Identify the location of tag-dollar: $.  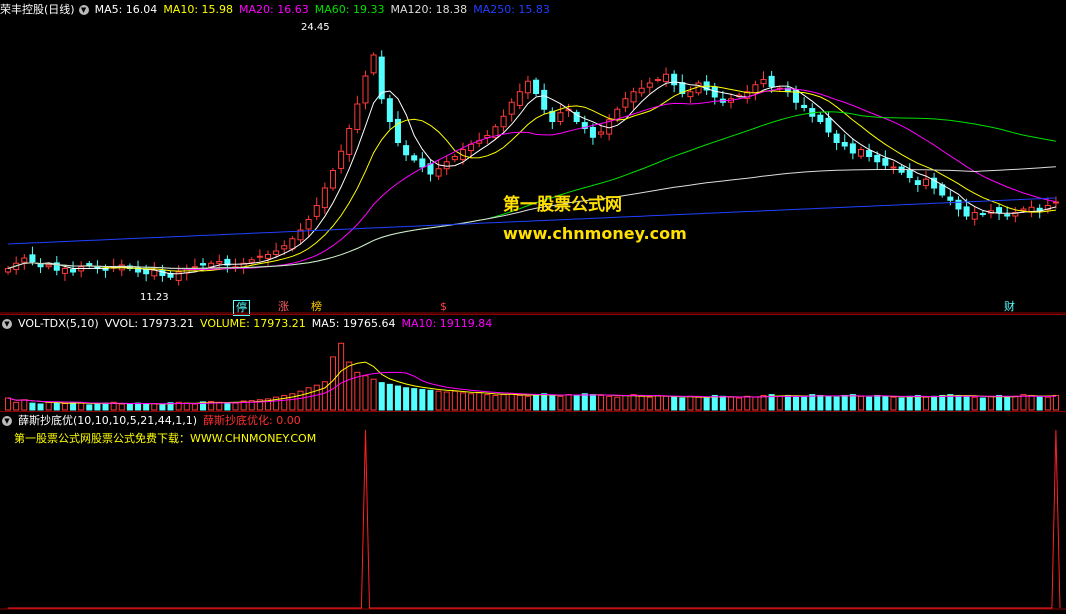
(443, 307).